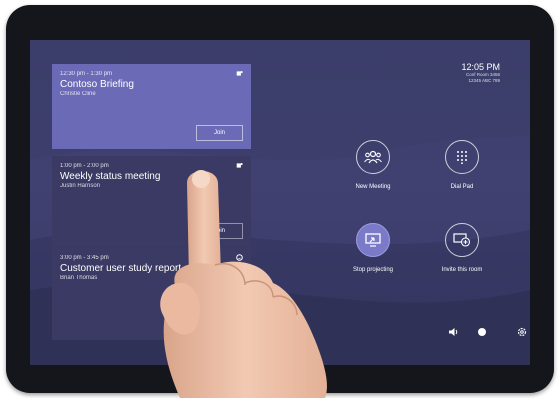 The height and width of the screenshot is (398, 559). I want to click on status-dot, so click(482, 332).